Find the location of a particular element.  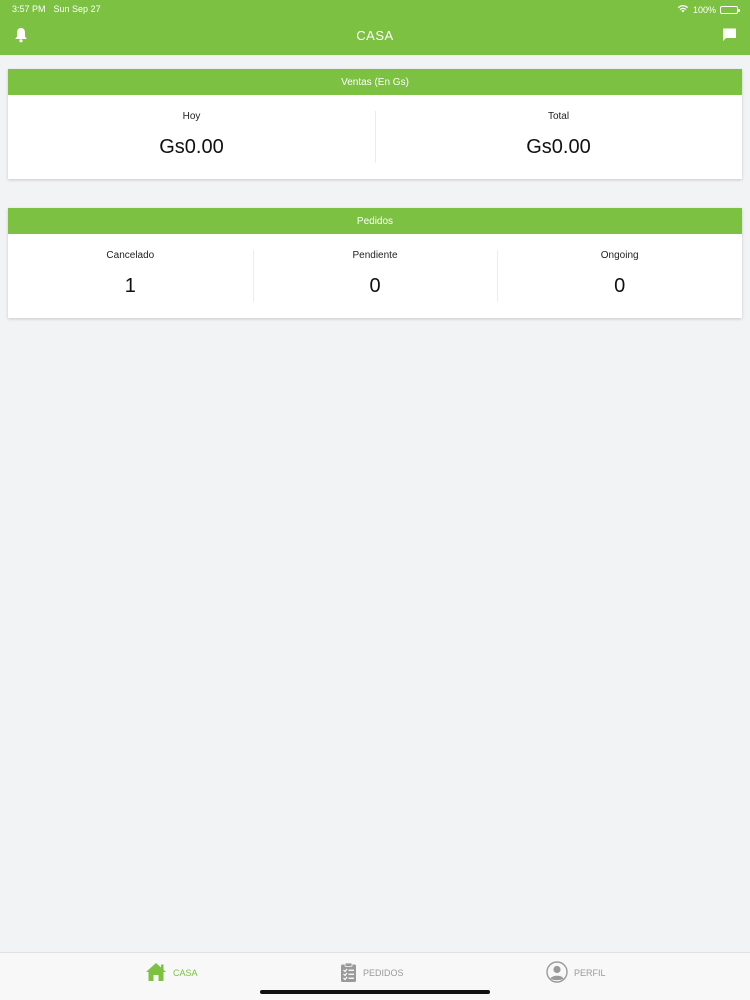

stat-value: 1 is located at coordinates (130, 286).